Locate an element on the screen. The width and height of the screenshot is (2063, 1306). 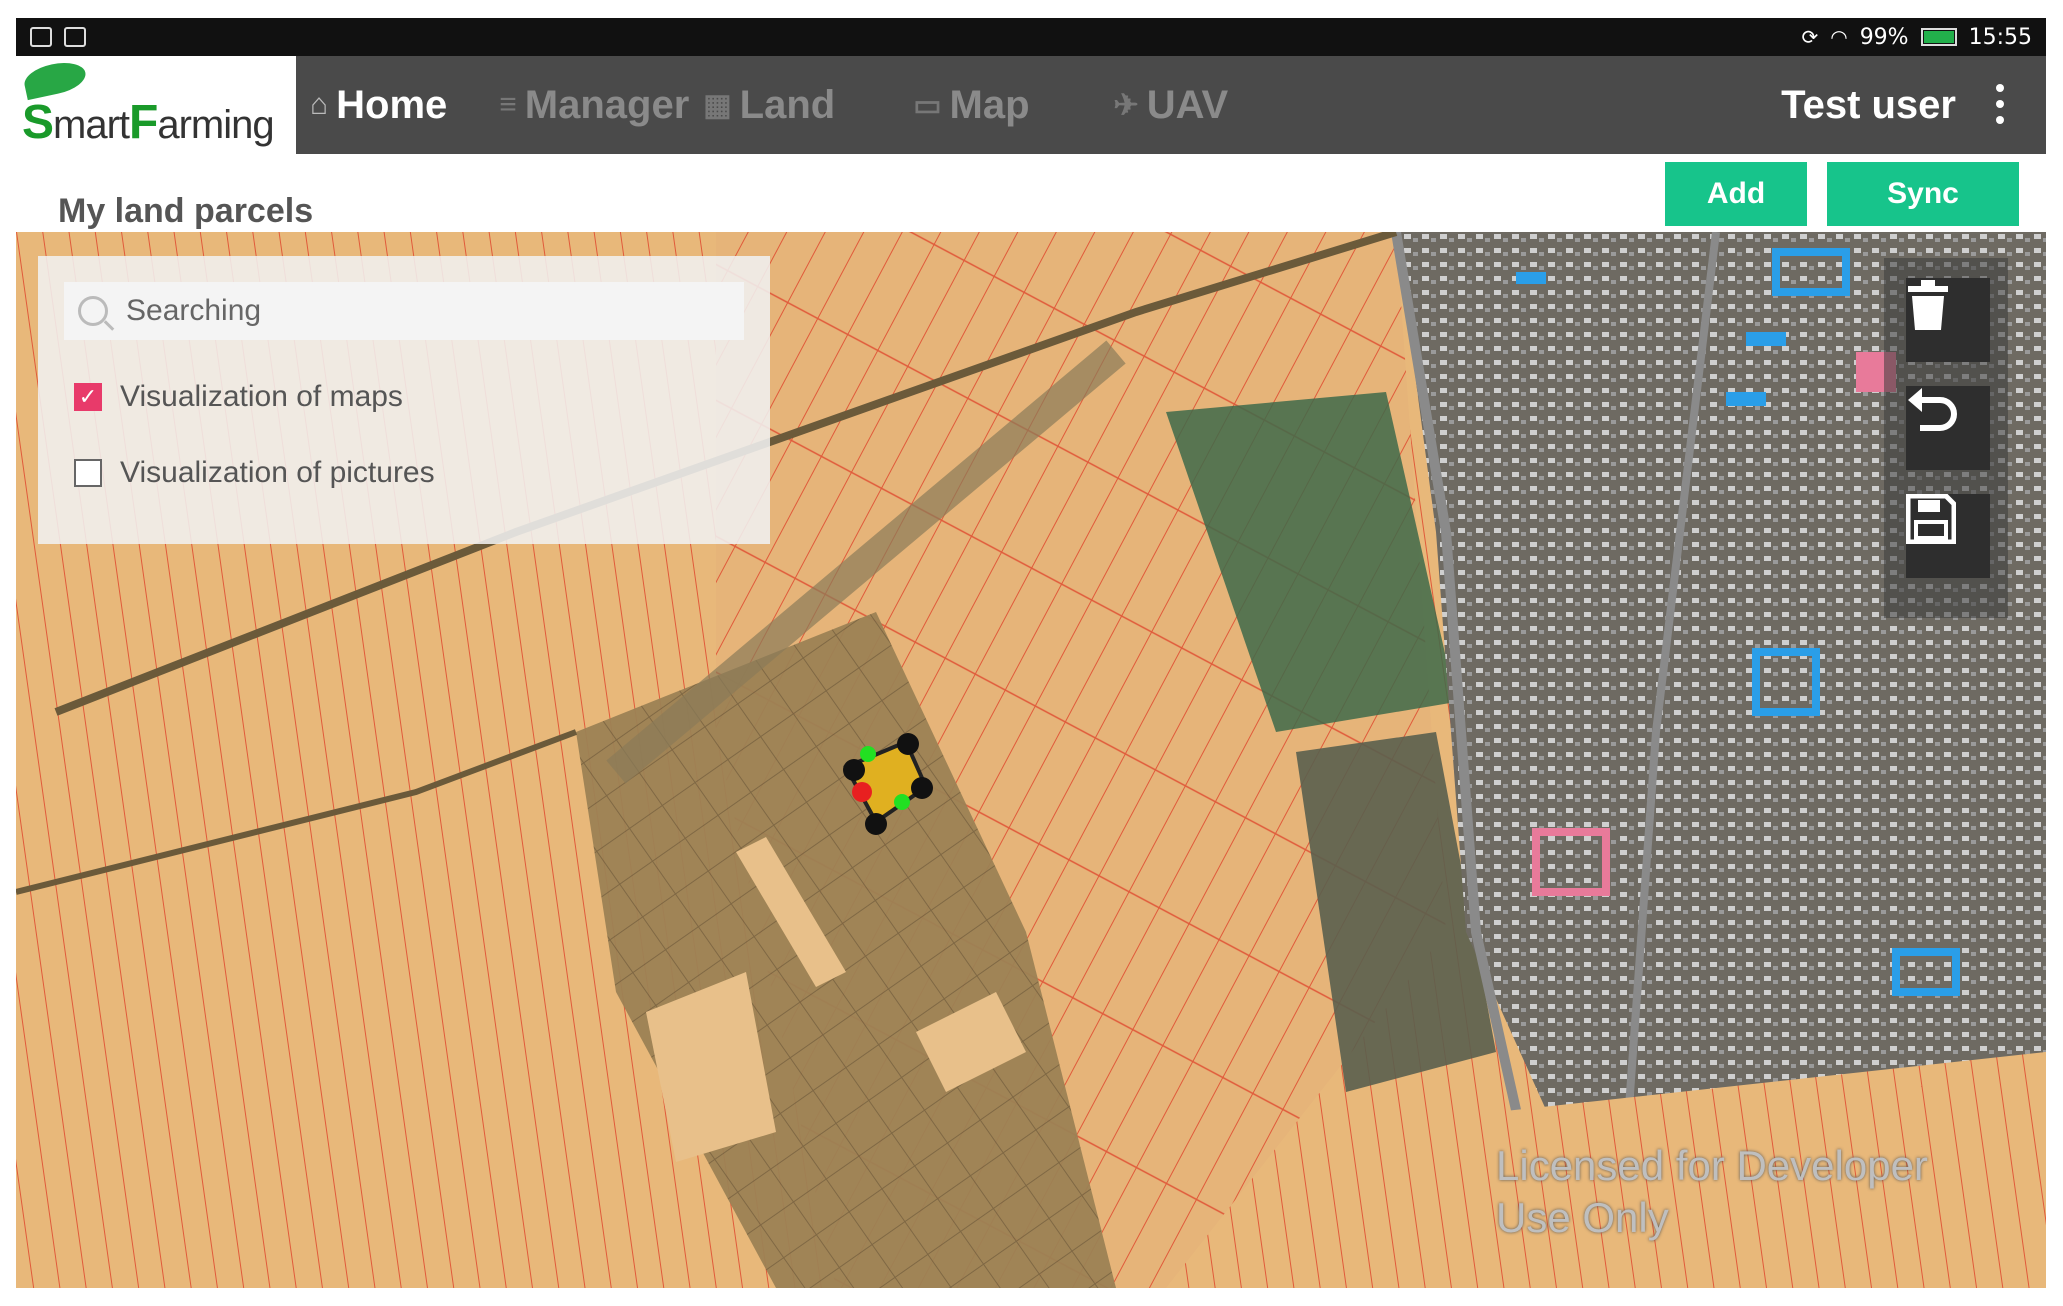
search-box is located at coordinates (404, 311).